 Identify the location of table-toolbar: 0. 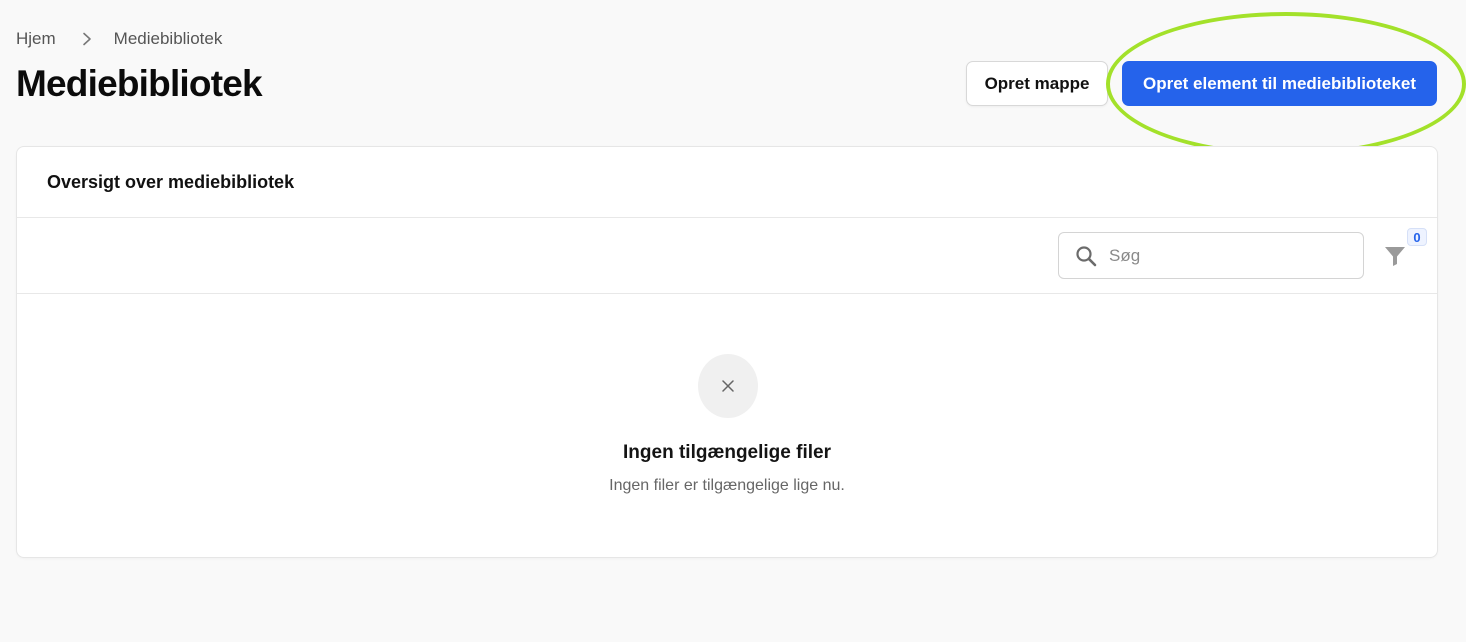
(727, 256).